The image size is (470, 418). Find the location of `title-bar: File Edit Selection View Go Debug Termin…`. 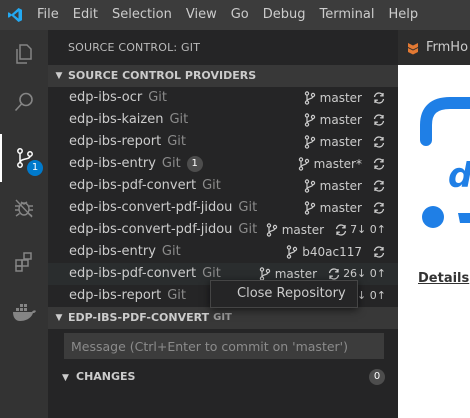

title-bar: File Edit Selection View Go Debug Termin… is located at coordinates (235, 15).